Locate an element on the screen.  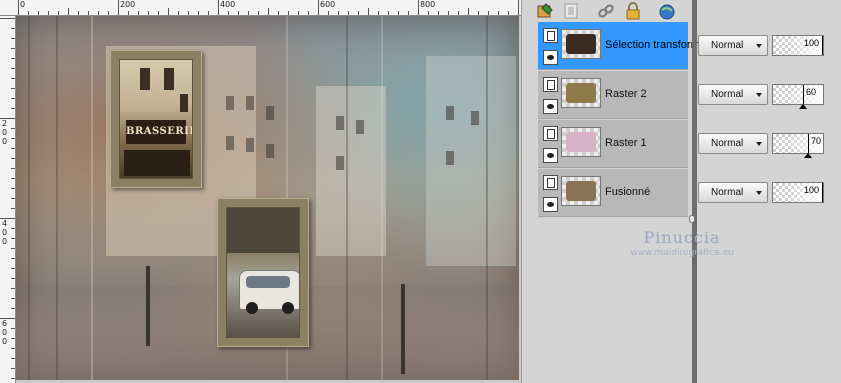
link-icon is located at coordinates (606, 11).